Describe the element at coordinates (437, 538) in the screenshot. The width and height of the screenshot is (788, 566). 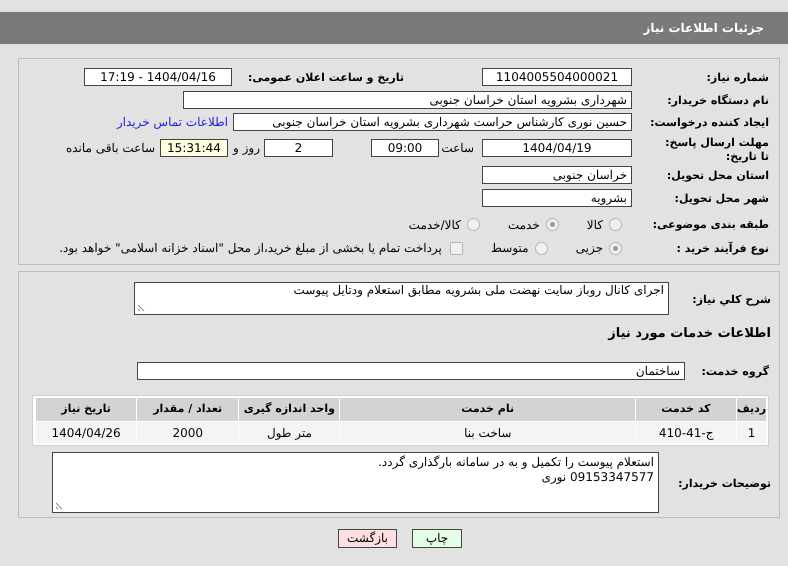
I see `print-button: چاپ` at that location.